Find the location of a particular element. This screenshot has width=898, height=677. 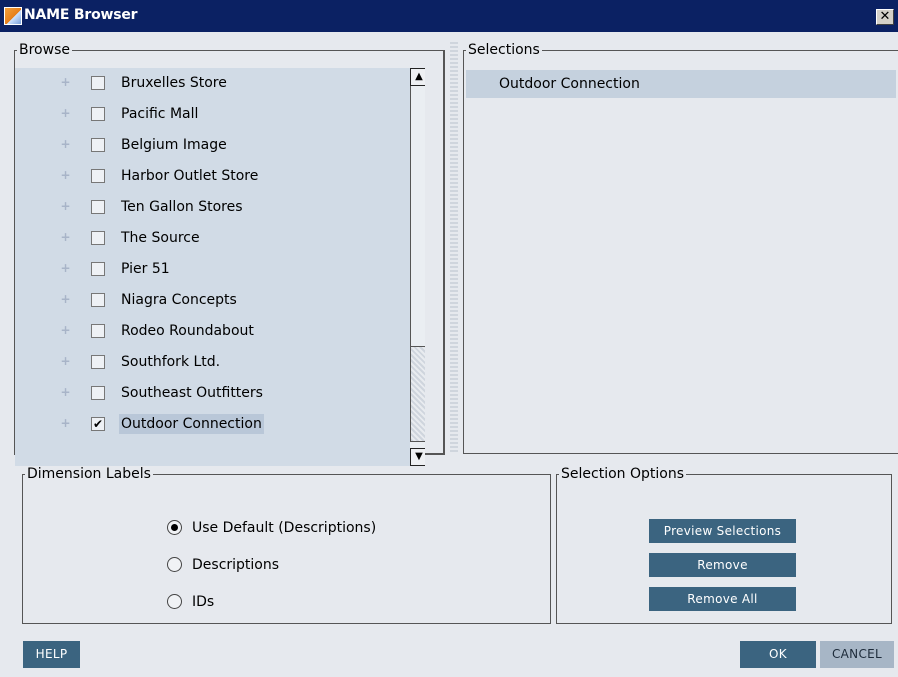

row-label: Ten Gallon Stores is located at coordinates (182, 207).